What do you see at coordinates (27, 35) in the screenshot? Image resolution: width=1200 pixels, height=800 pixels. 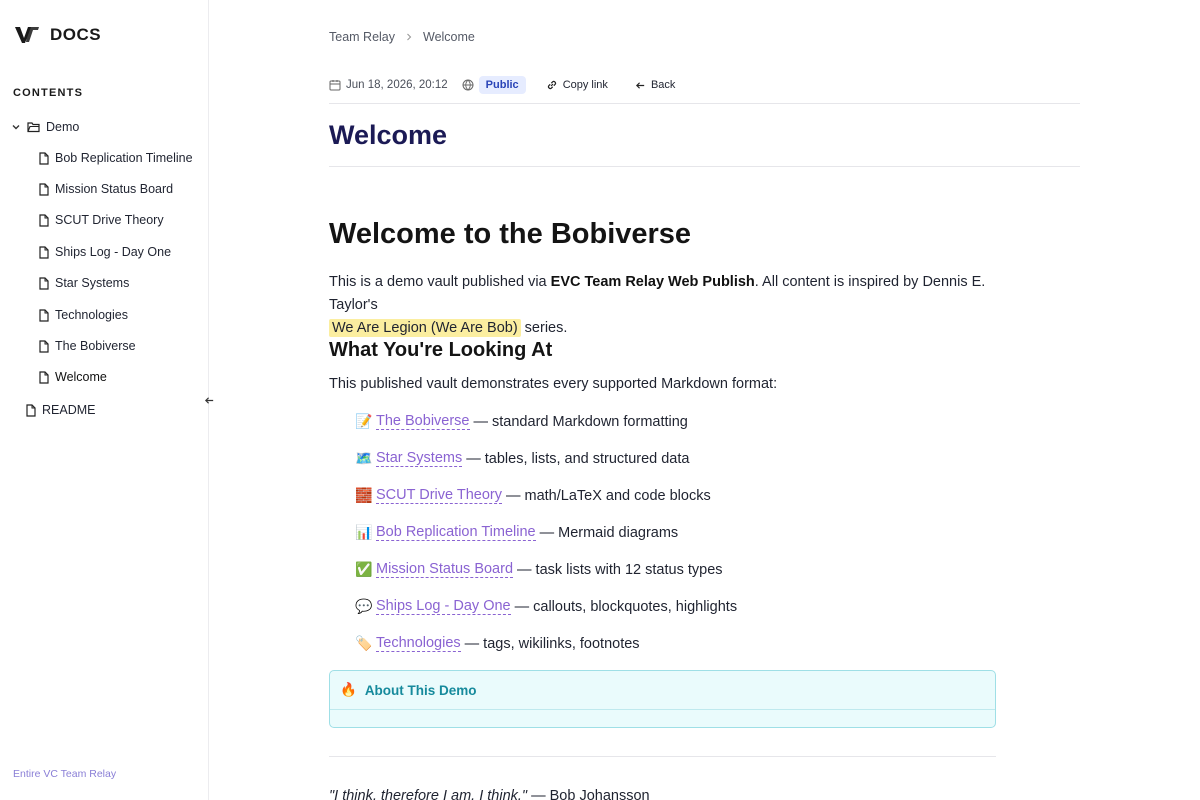 I see `logo-icon` at bounding box center [27, 35].